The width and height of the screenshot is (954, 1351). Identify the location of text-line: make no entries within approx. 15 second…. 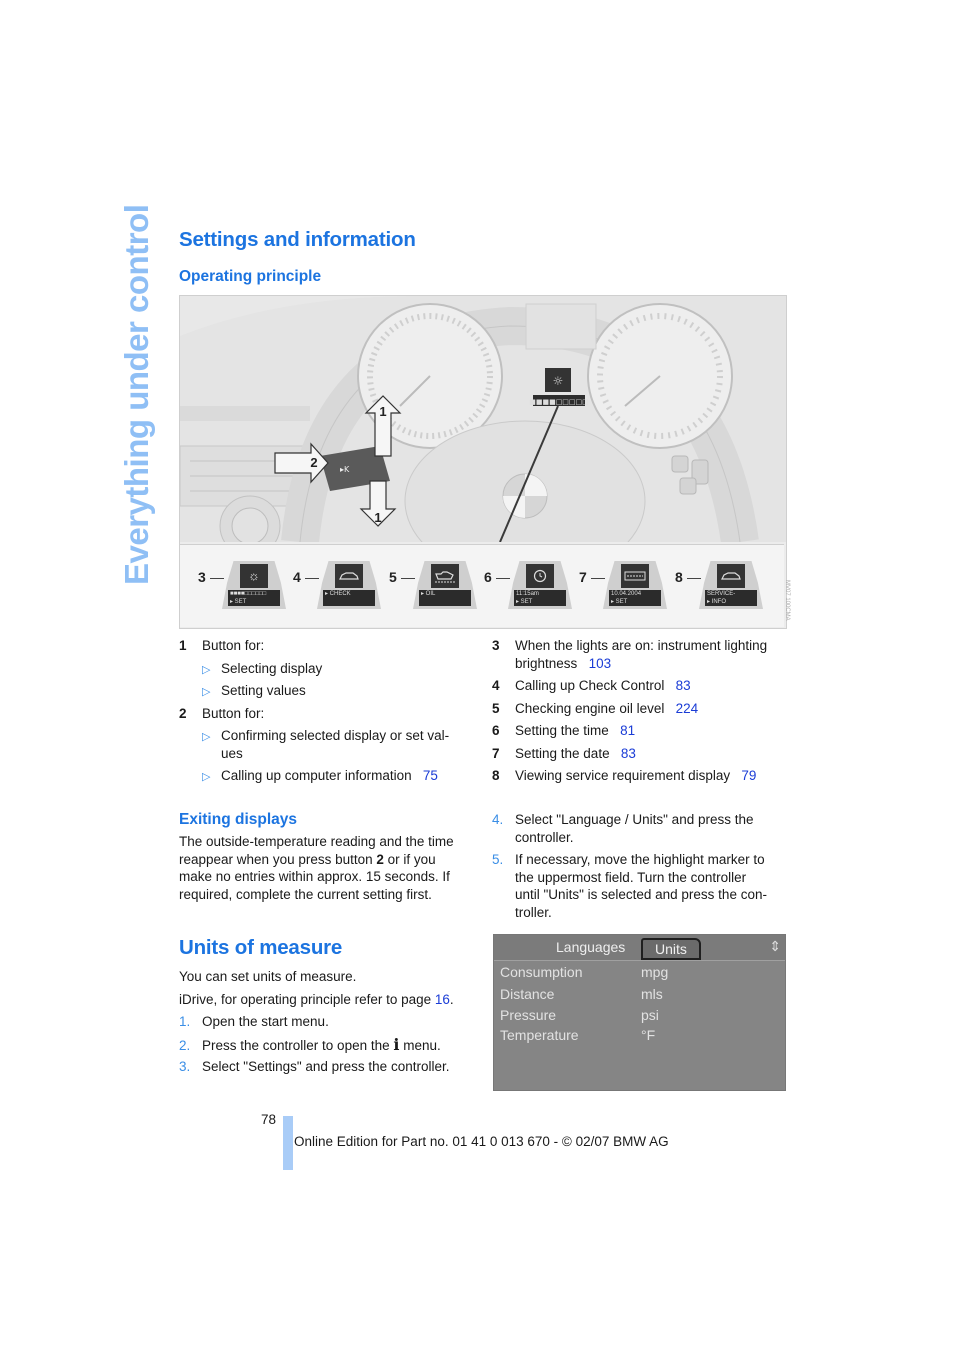
(314, 876).